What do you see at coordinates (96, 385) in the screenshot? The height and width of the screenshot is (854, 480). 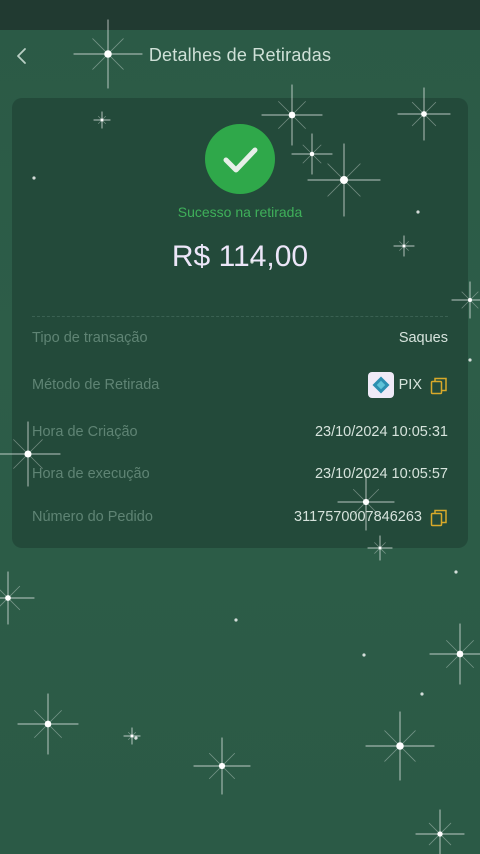 I see `withdrawal-method-label: Método de Retirada` at bounding box center [96, 385].